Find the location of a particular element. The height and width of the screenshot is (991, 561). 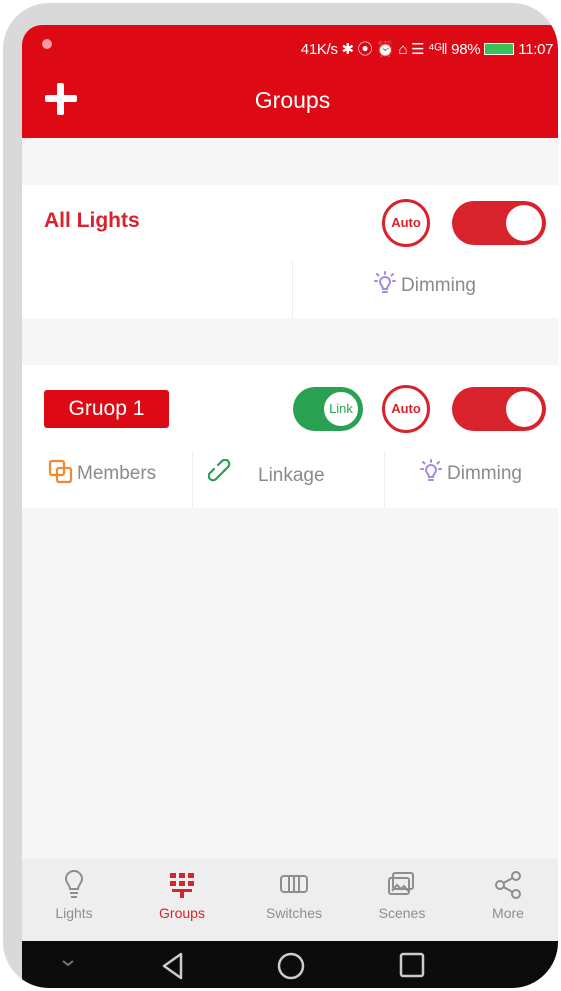

recents-button is located at coordinates (412, 967).